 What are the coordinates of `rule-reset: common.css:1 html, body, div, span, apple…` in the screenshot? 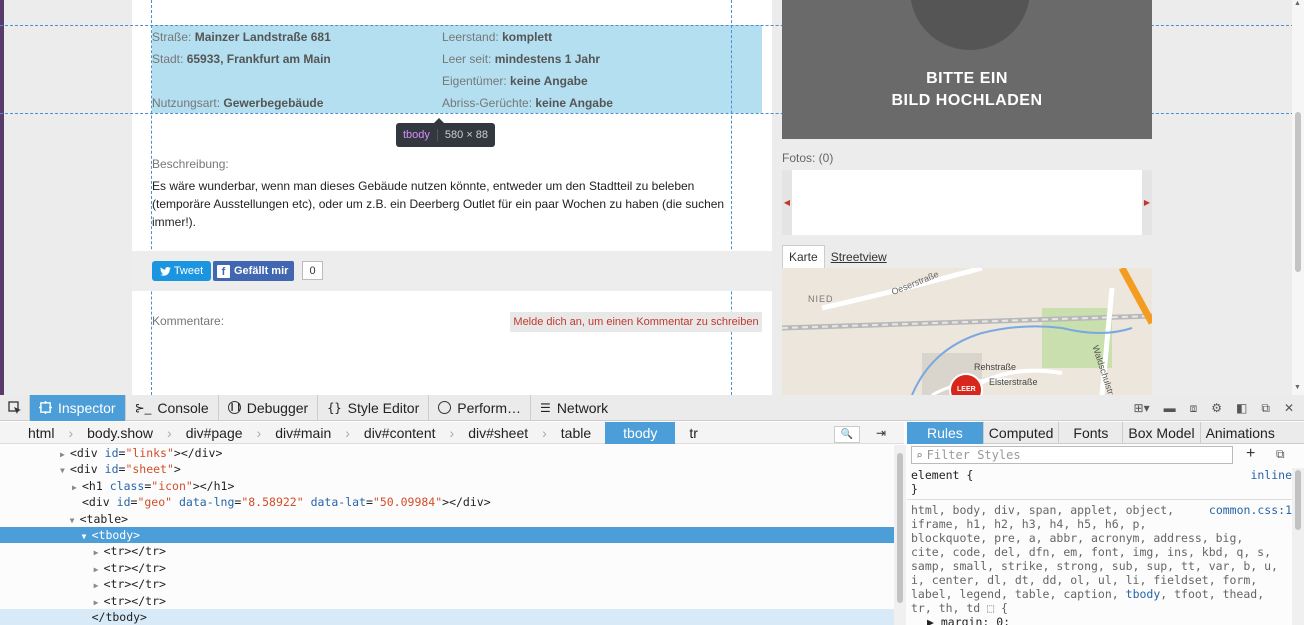 It's located at (1099, 564).